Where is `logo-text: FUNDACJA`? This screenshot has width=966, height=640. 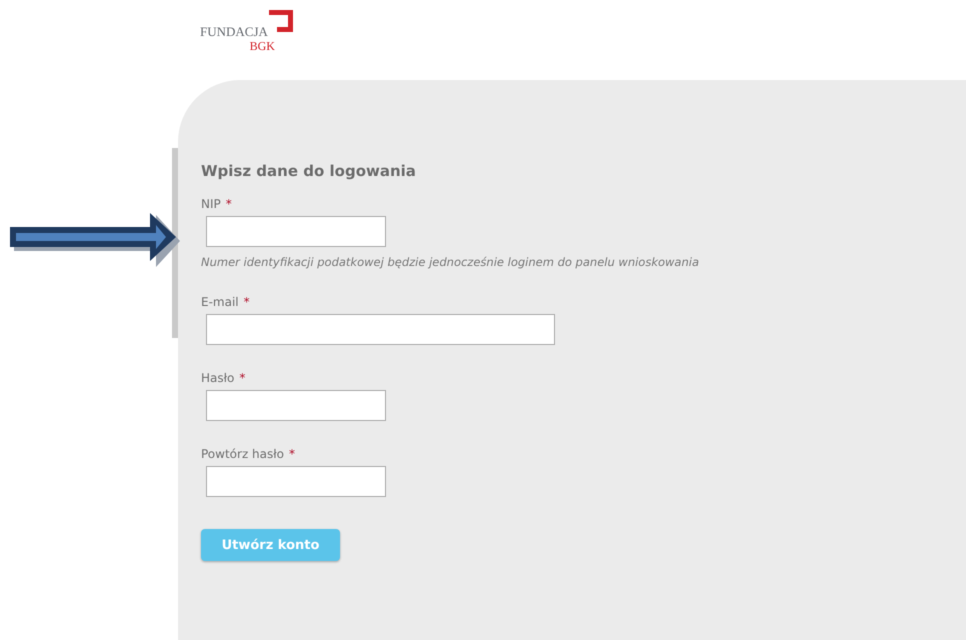 logo-text: FUNDACJA is located at coordinates (234, 32).